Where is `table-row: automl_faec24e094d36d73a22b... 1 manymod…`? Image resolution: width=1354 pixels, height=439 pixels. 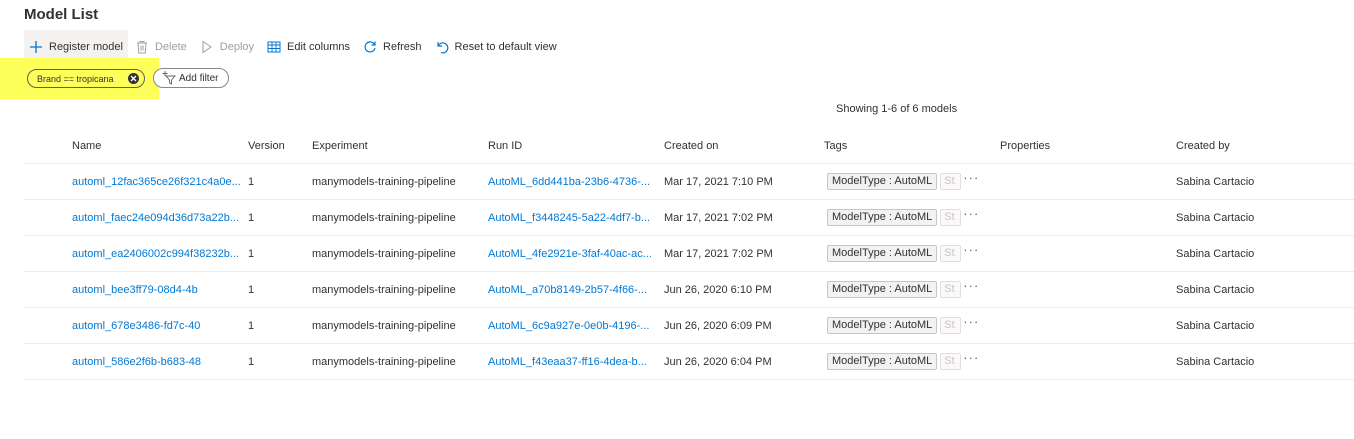 table-row: automl_faec24e094d36d73a22b... 1 manymod… is located at coordinates (689, 218).